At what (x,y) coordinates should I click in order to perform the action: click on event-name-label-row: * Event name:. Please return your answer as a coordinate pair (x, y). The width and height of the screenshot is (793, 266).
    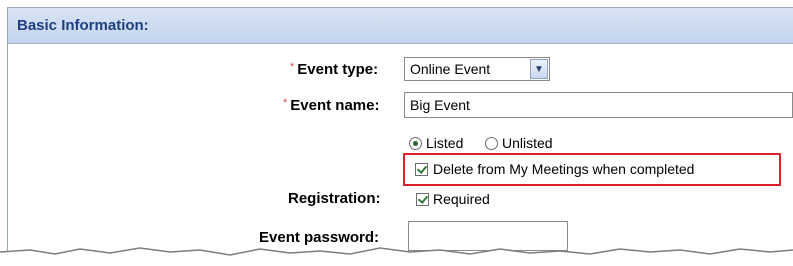
    Looking at the image, I should click on (331, 105).